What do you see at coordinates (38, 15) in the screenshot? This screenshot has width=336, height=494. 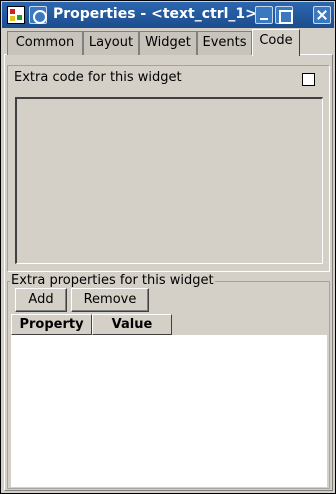 I see `window-menu-icon` at bounding box center [38, 15].